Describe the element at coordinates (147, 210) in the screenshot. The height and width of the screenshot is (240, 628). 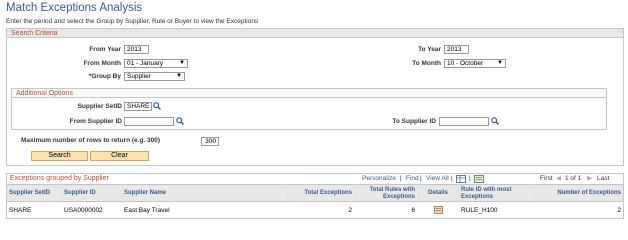
I see `cell-supplier-name: East Bay Travel` at that location.